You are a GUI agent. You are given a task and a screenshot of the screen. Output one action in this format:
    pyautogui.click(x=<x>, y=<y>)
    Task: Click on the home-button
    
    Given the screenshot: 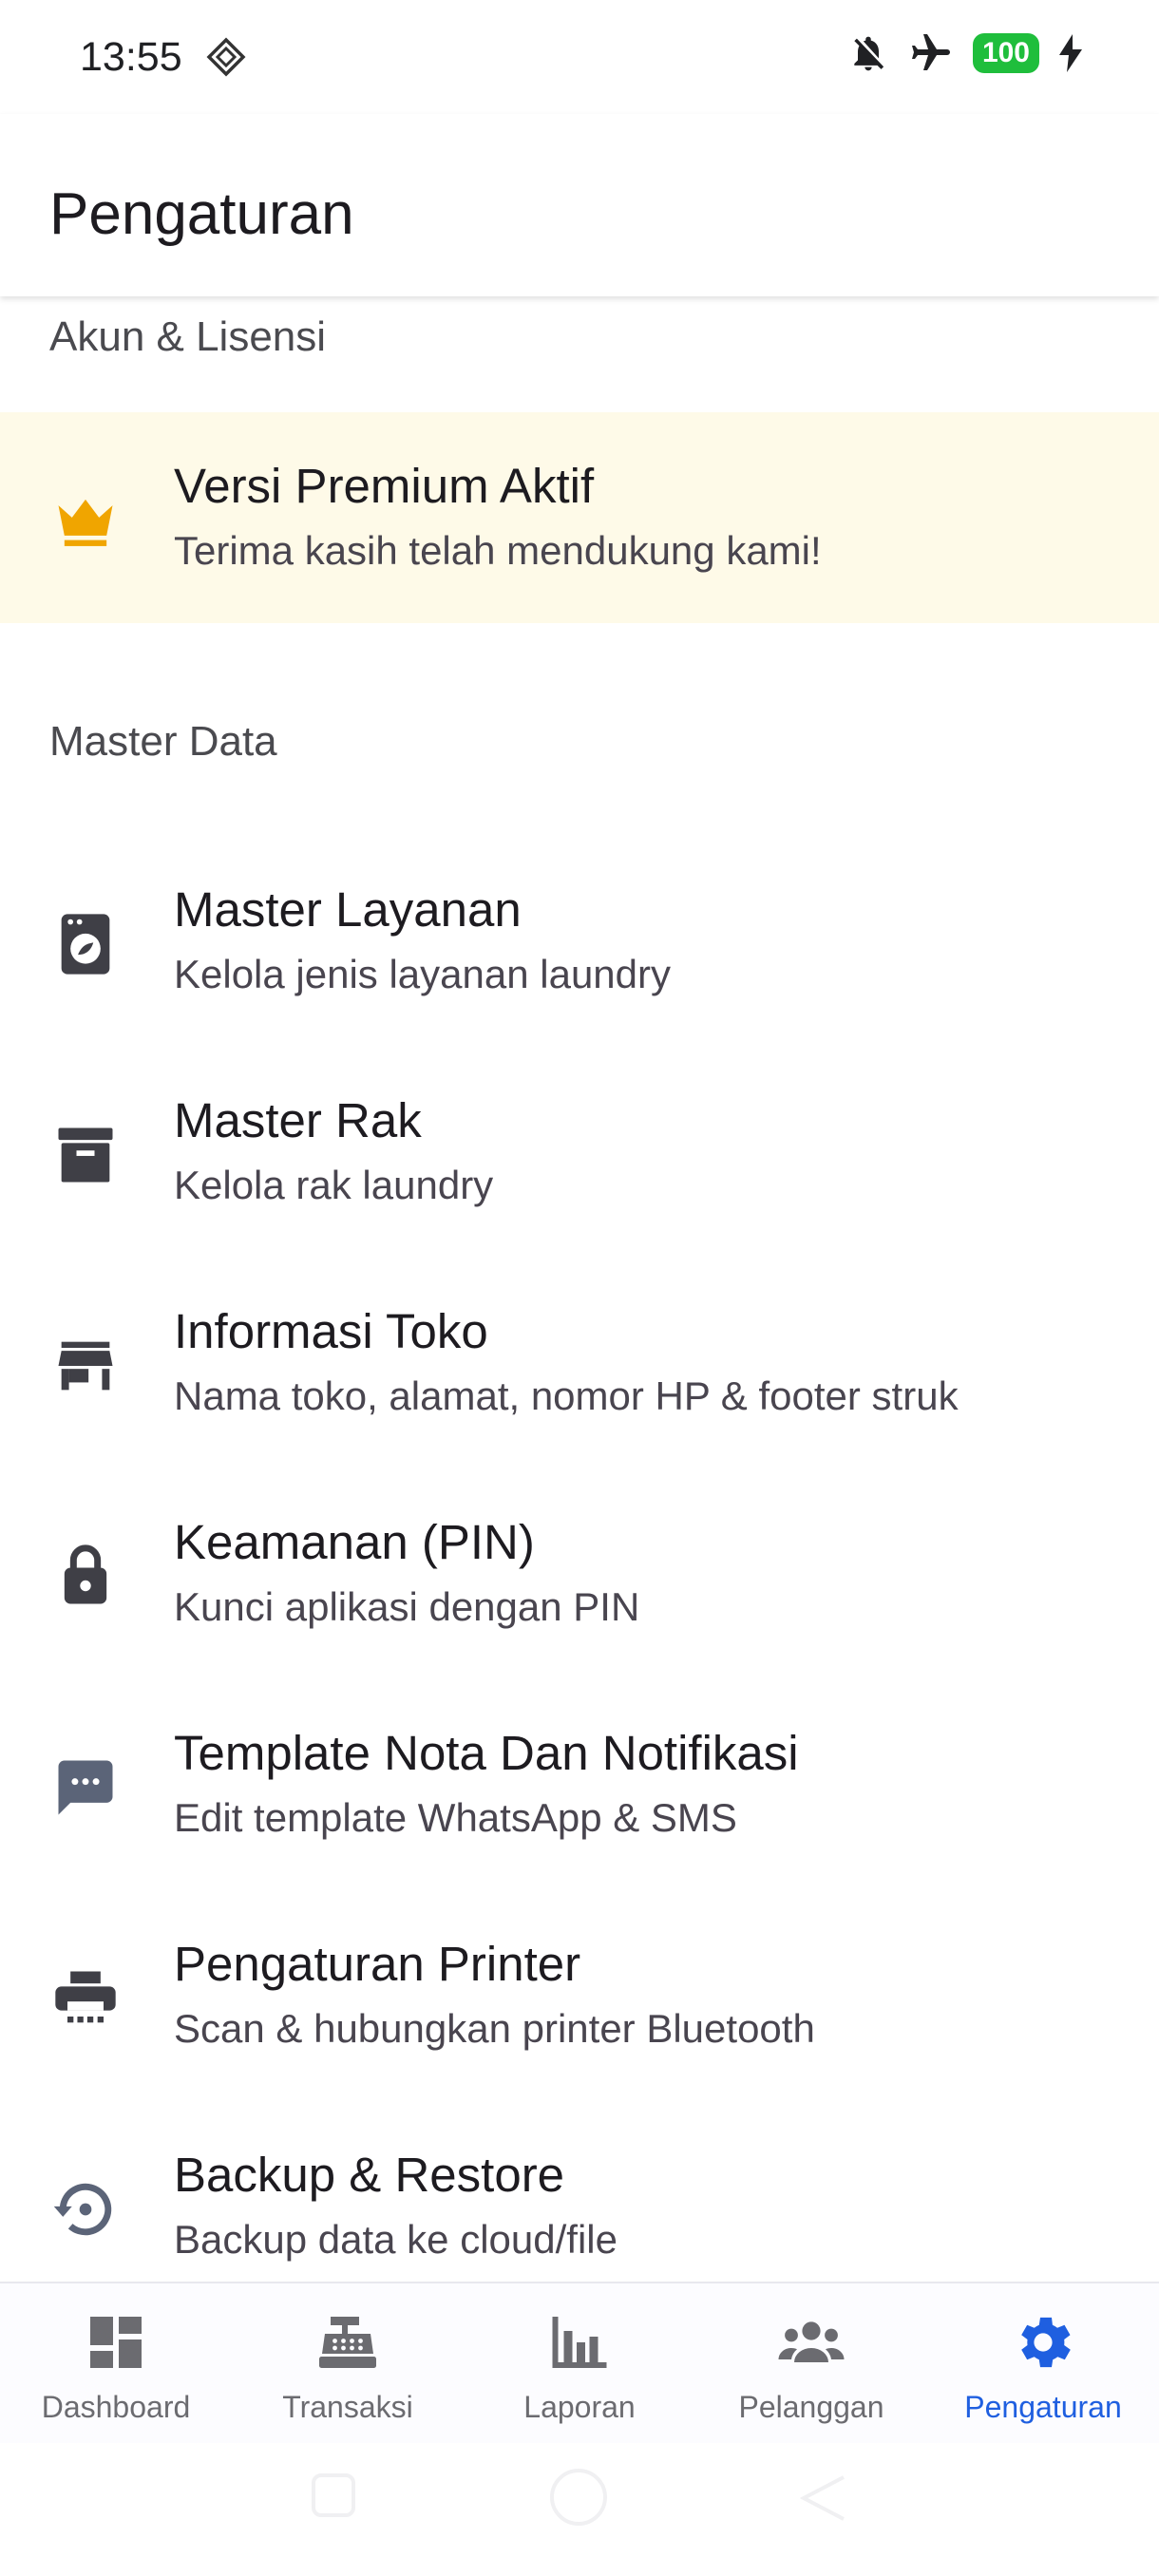 What is the action you would take?
    pyautogui.click(x=578, y=2497)
    